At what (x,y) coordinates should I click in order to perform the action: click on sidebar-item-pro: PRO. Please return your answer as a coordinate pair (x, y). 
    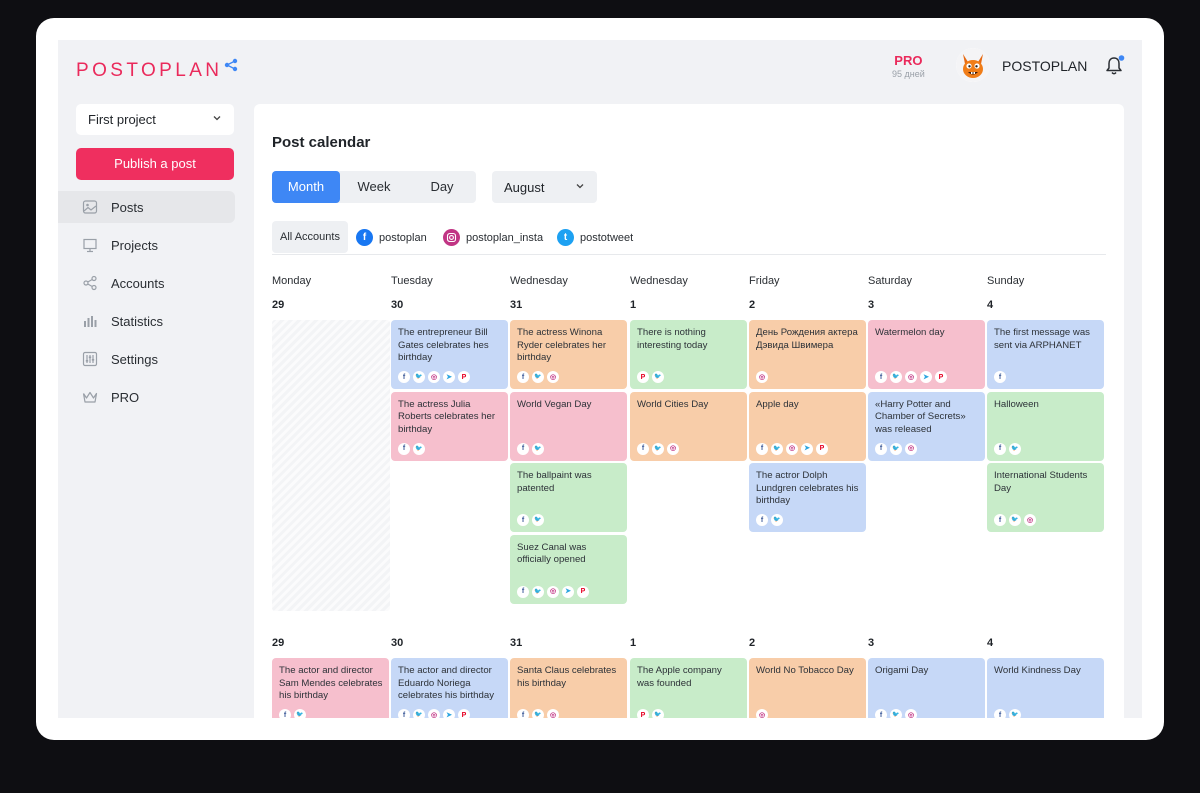
    Looking at the image, I should click on (146, 397).